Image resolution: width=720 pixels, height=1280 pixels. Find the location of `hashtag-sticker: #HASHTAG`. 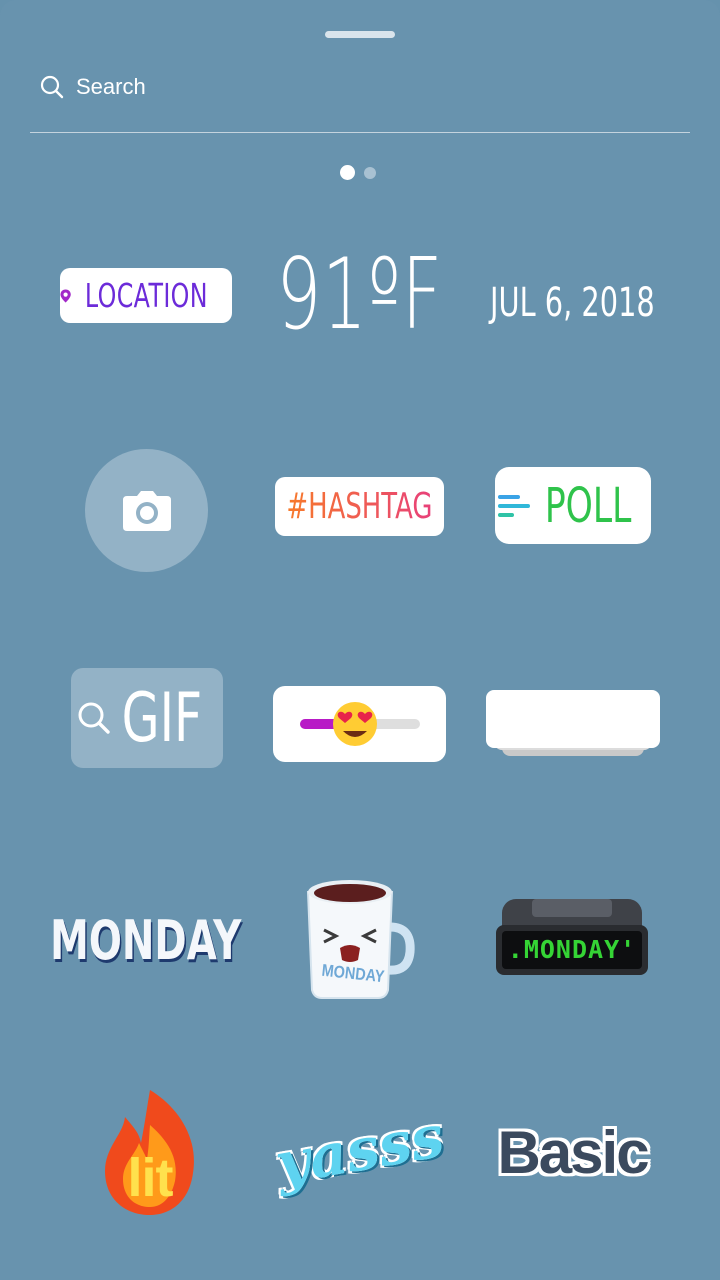

hashtag-sticker: #HASHTAG is located at coordinates (359, 506).